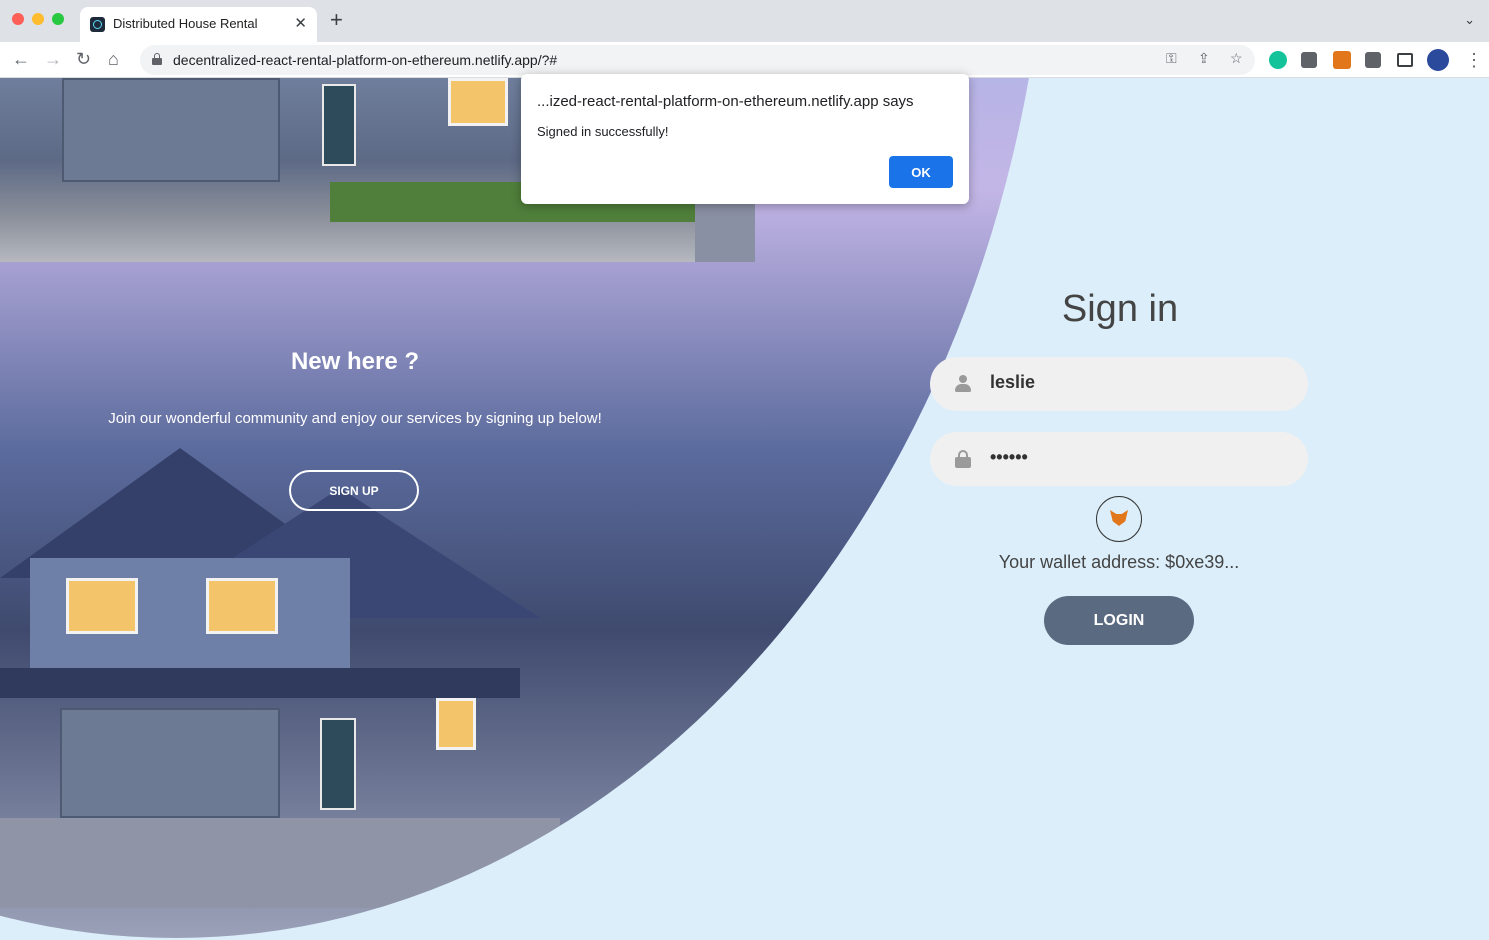 Image resolution: width=1489 pixels, height=940 pixels. What do you see at coordinates (1171, 58) in the screenshot?
I see `key-icon: ⚿` at bounding box center [1171, 58].